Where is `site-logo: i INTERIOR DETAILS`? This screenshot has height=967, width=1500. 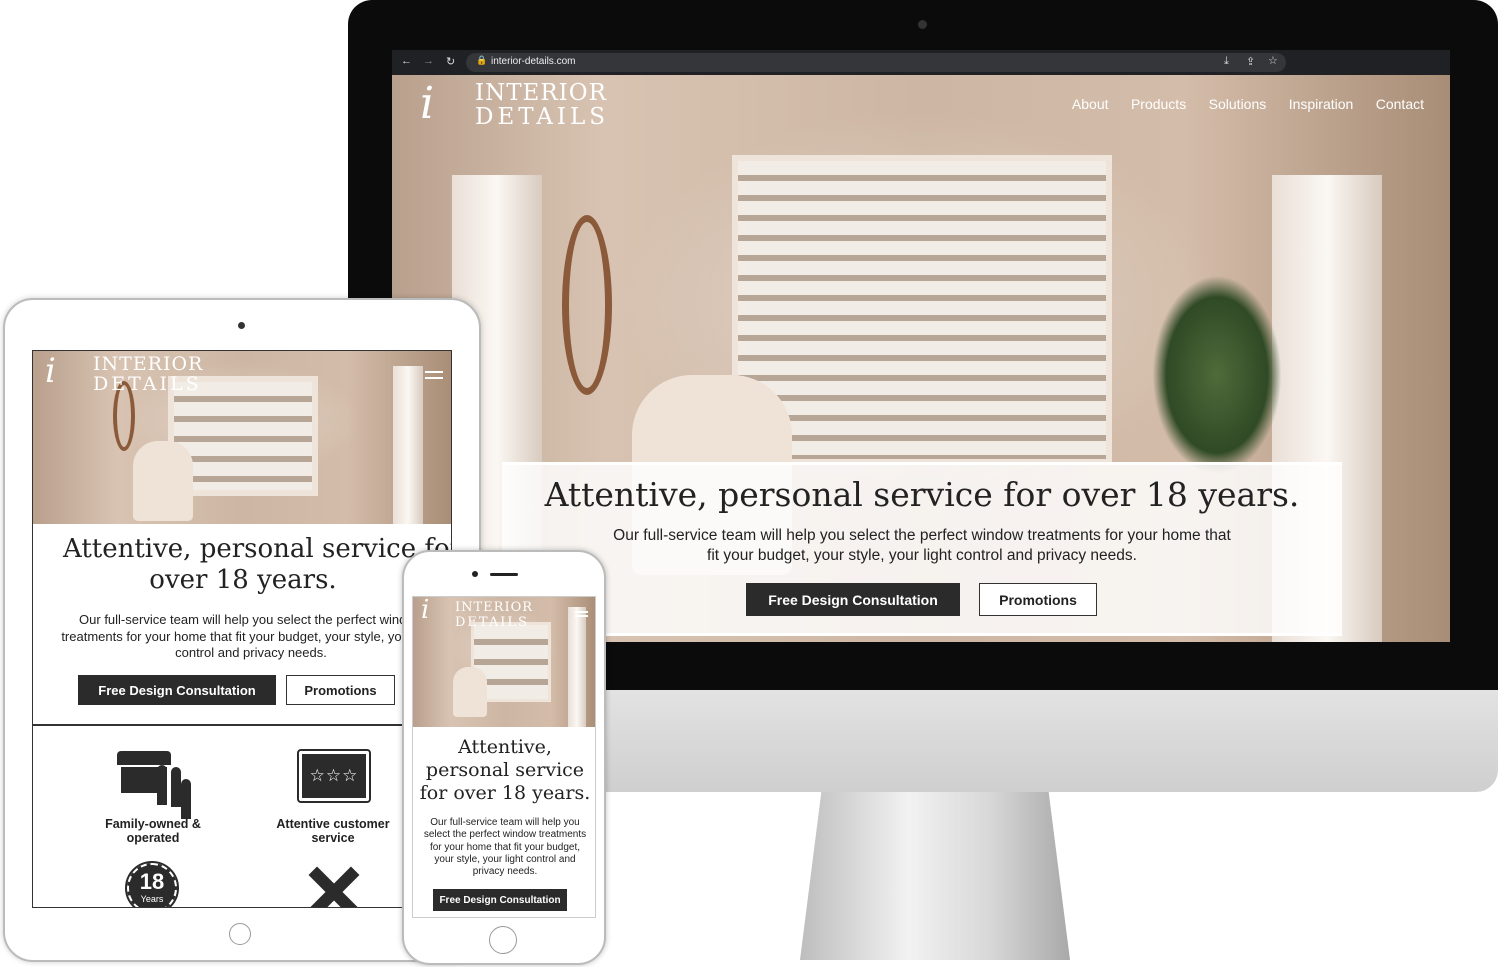
site-logo: i INTERIOR DETAILS is located at coordinates (513, 104).